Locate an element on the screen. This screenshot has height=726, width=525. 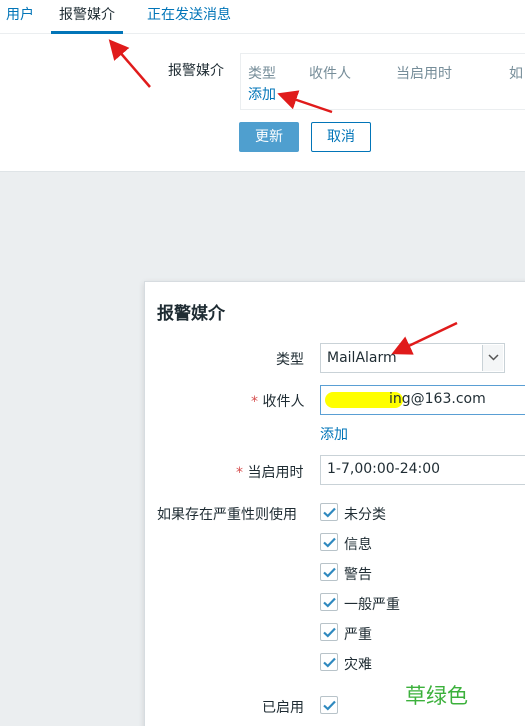
tab-sending-messages: 正在发送消息 is located at coordinates (189, 20).